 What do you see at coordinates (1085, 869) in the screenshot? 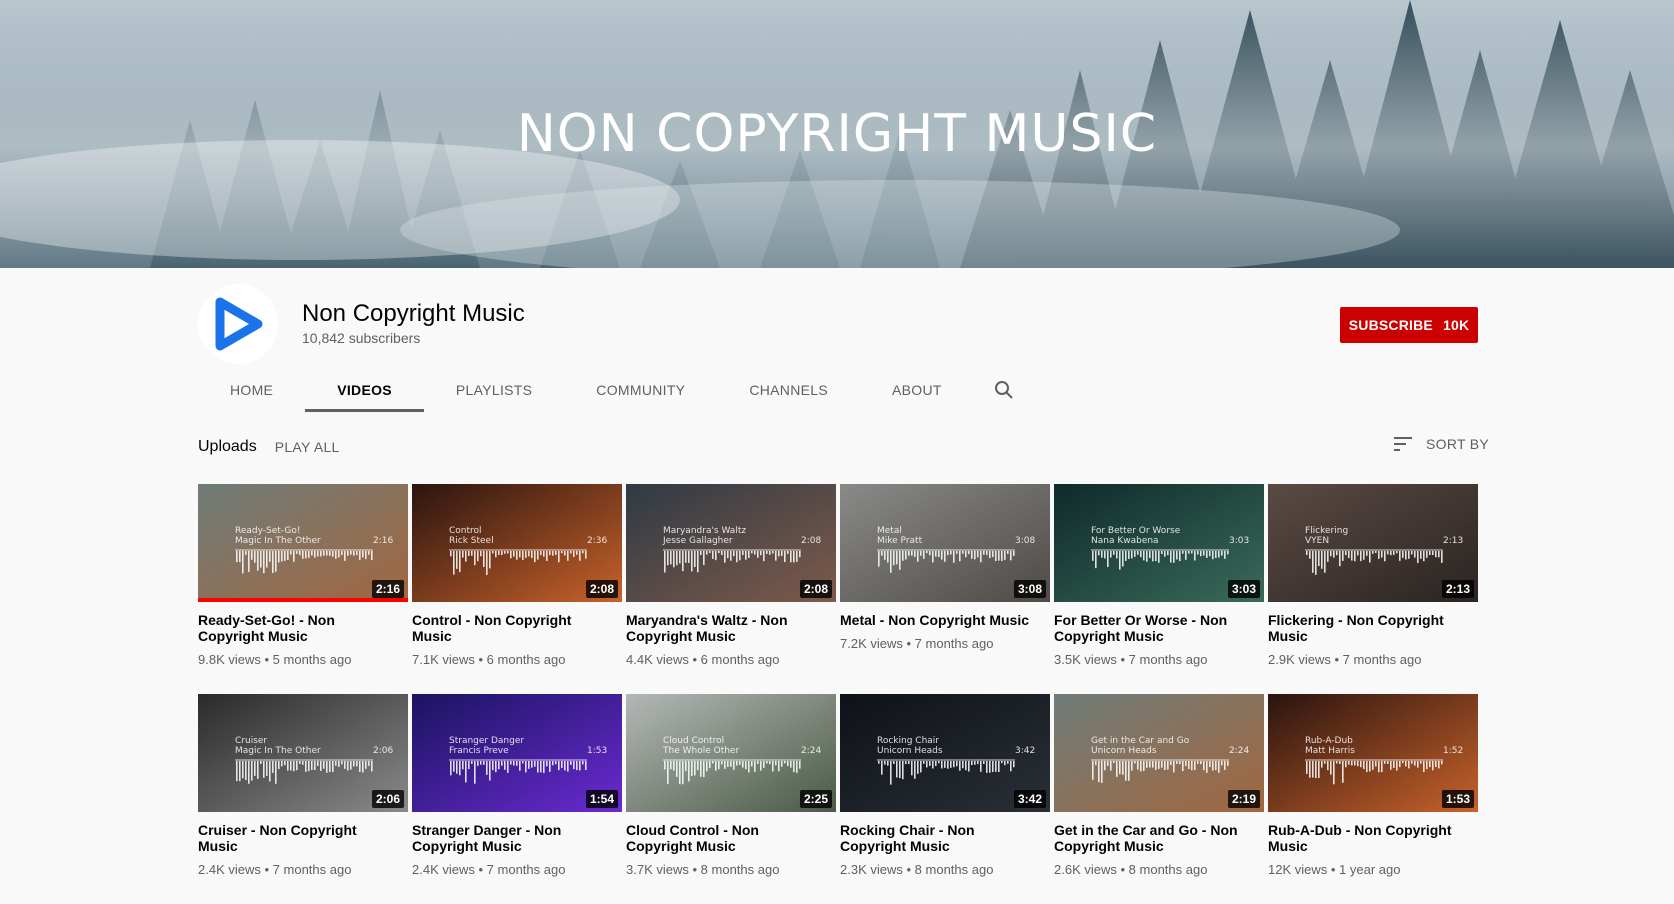
I see `view-count: 2.6K views` at bounding box center [1085, 869].